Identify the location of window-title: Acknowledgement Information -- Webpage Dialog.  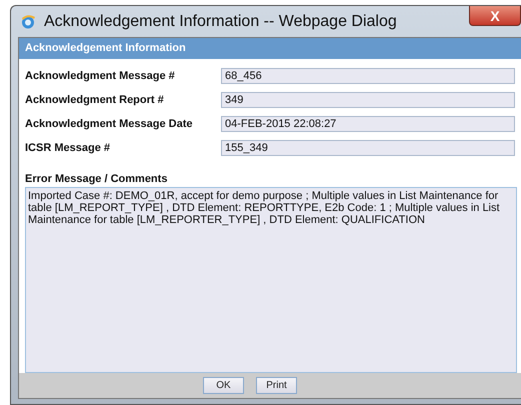
(220, 21).